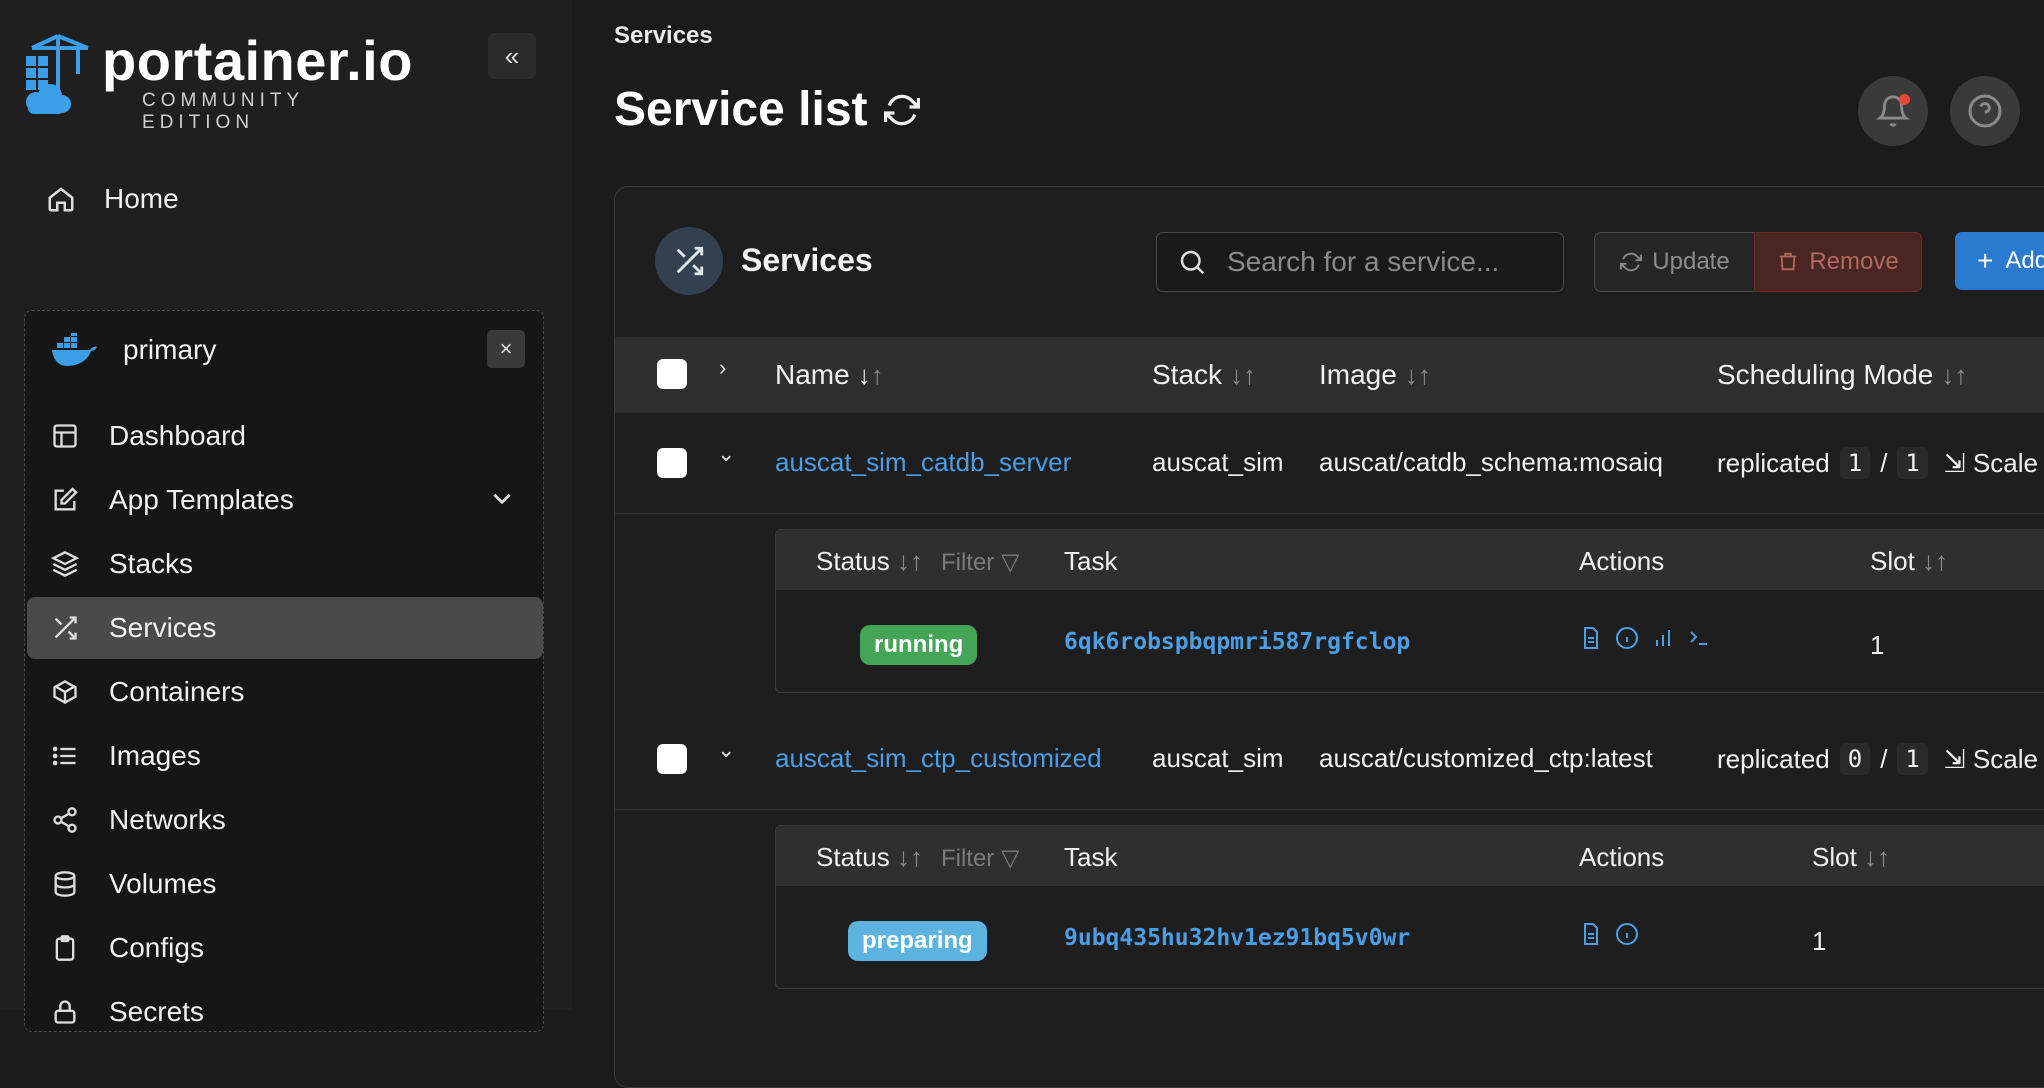 This screenshot has height=1088, width=2044. I want to click on service-name-link: auscat_sim_ctp_customized, so click(938, 758).